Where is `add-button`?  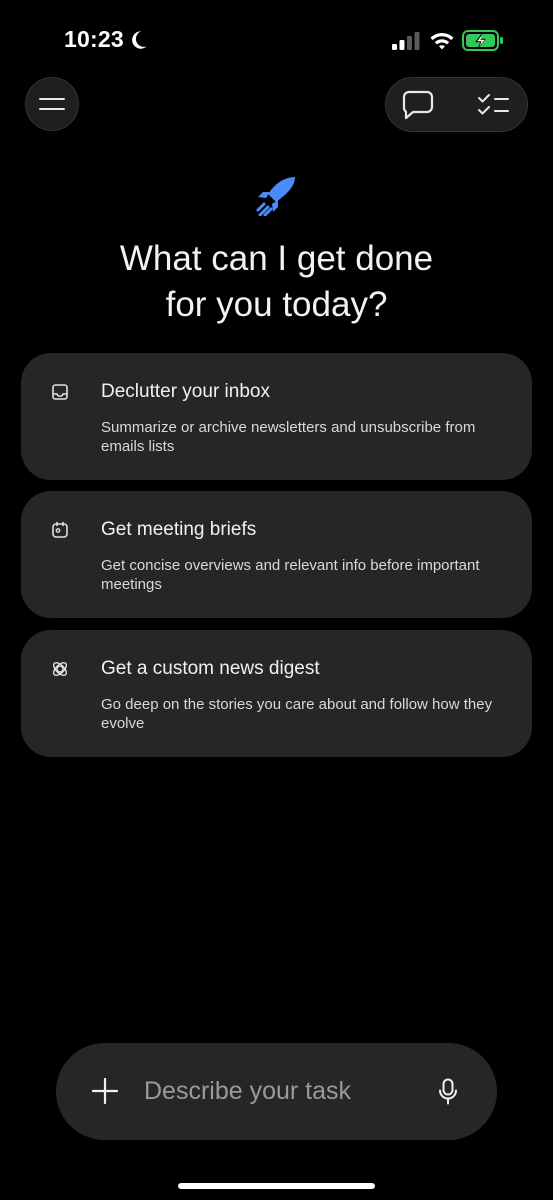 add-button is located at coordinates (105, 1091).